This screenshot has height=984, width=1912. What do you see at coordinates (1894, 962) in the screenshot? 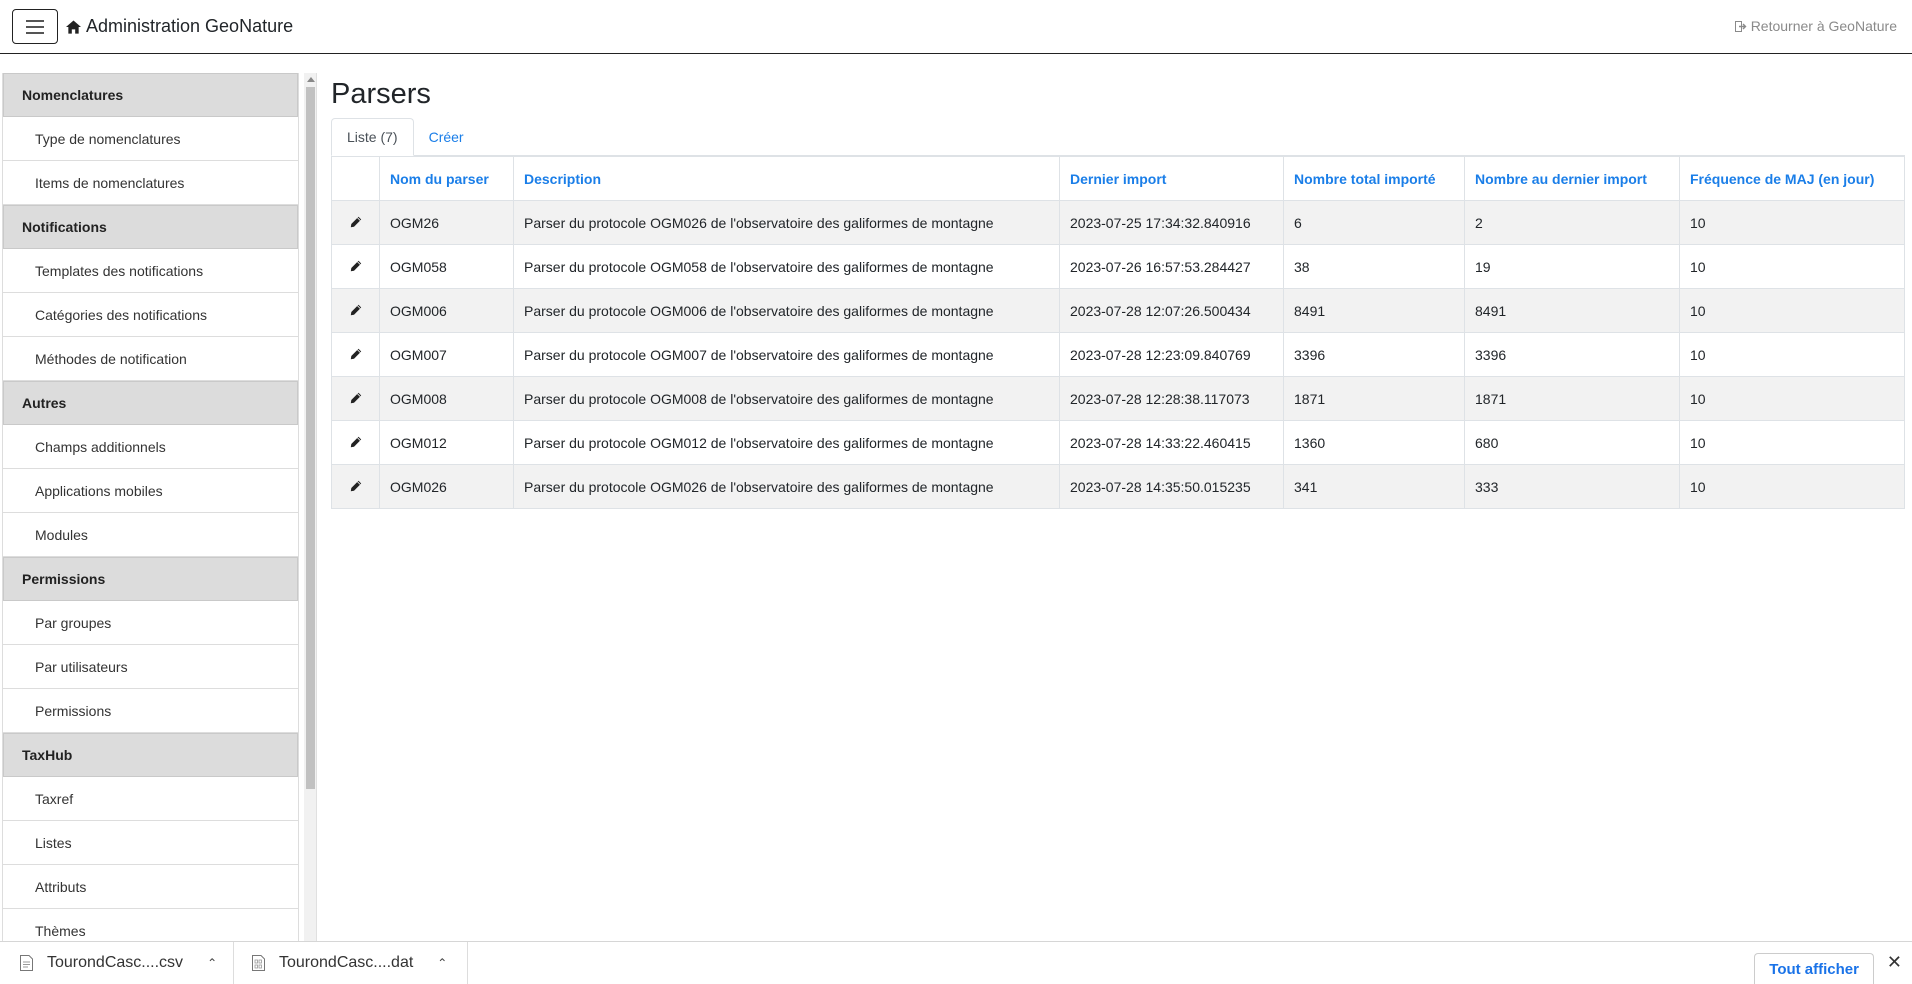
I see `close-icon: ✕` at bounding box center [1894, 962].